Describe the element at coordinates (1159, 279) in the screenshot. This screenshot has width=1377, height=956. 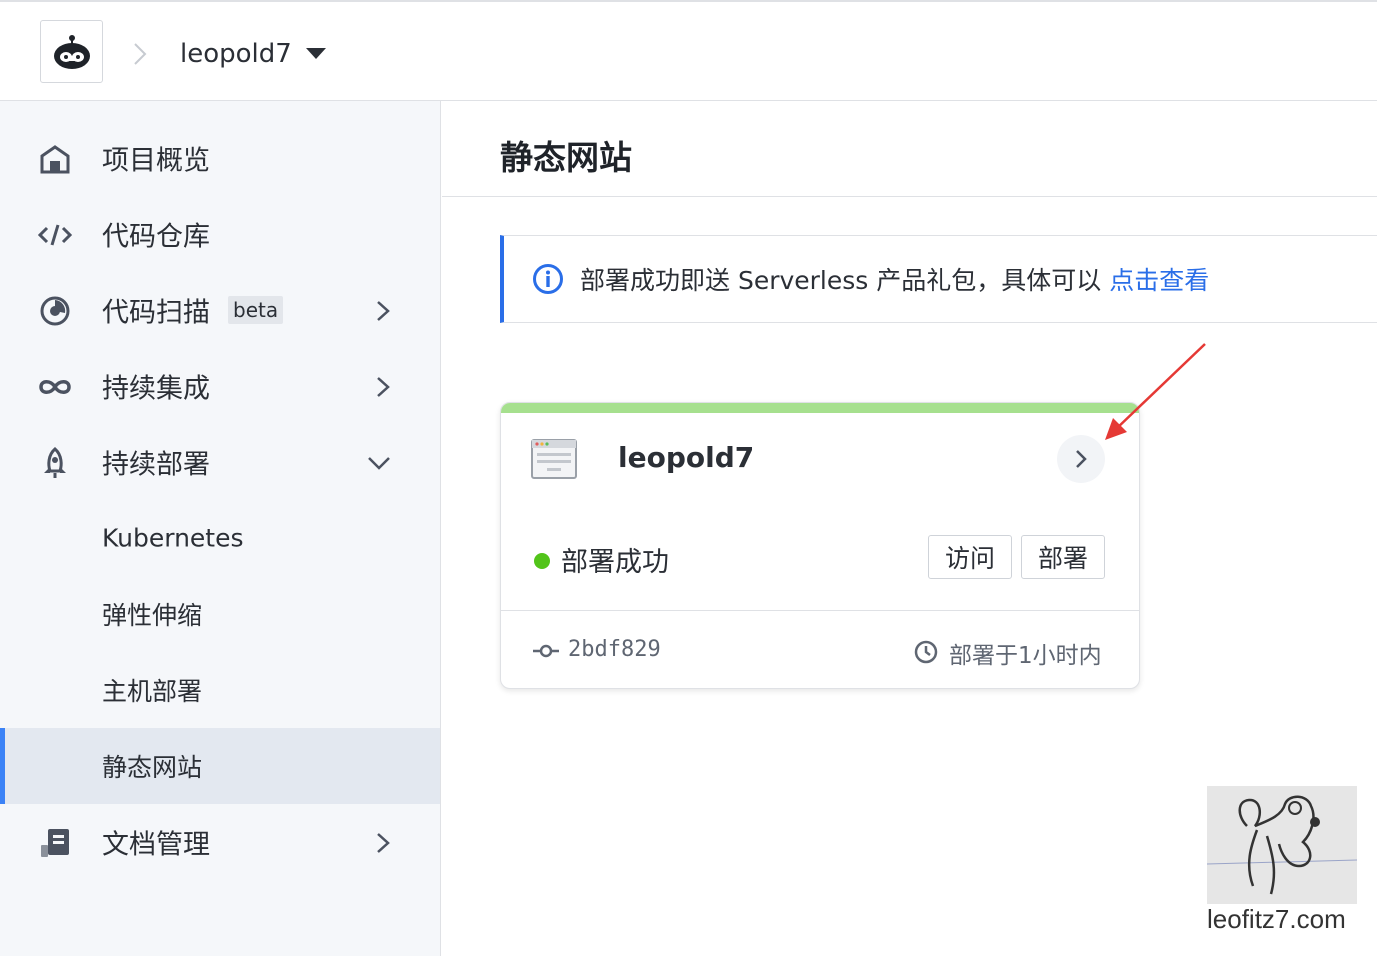
I see `notice-link: 点击查看` at that location.